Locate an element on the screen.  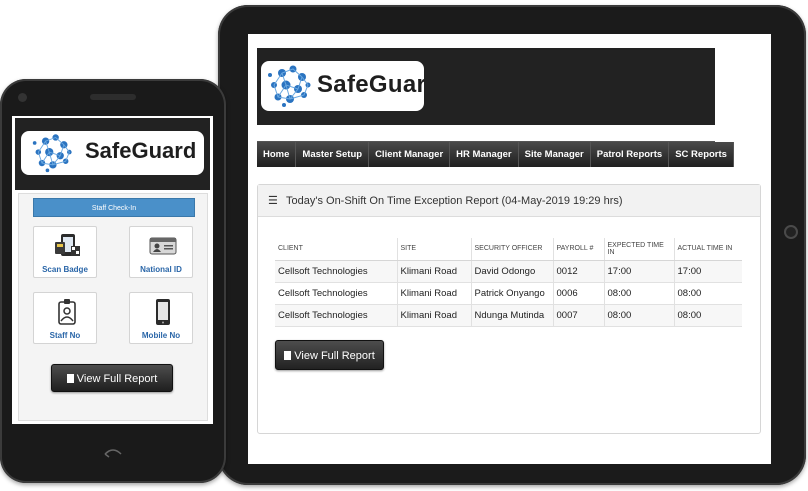
mobile-brand-name: SafeGuard is located at coordinates (141, 150).